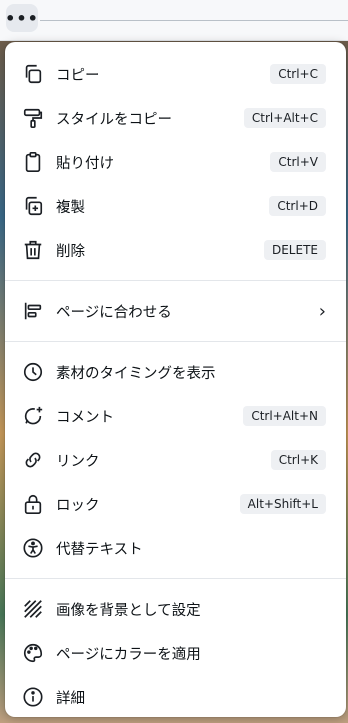 This screenshot has height=723, width=348. Describe the element at coordinates (175, 118) in the screenshot. I see `menu-item-copy-style: スタイルをコピー Ctrl+Alt+C` at that location.